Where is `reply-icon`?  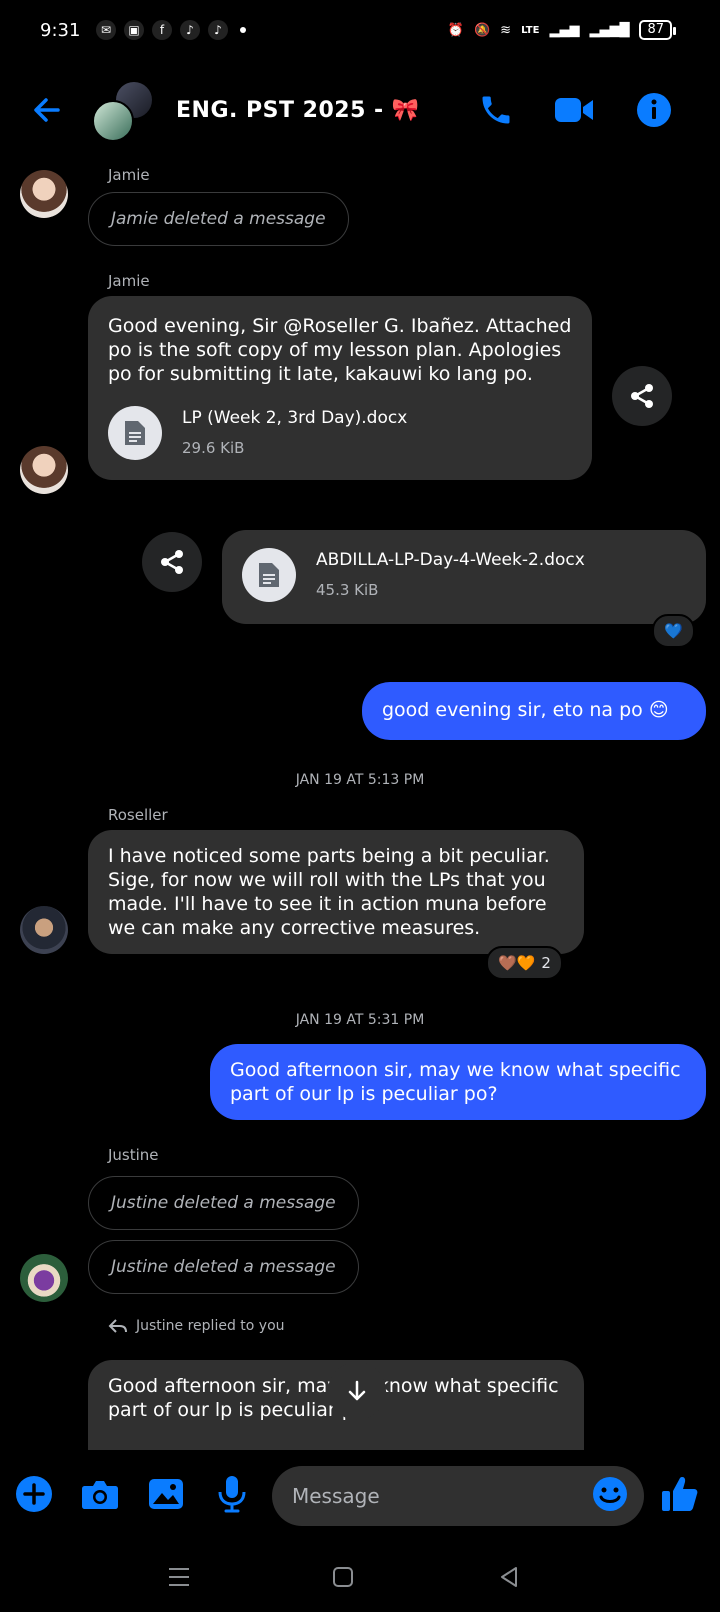 reply-icon is located at coordinates (117, 1326).